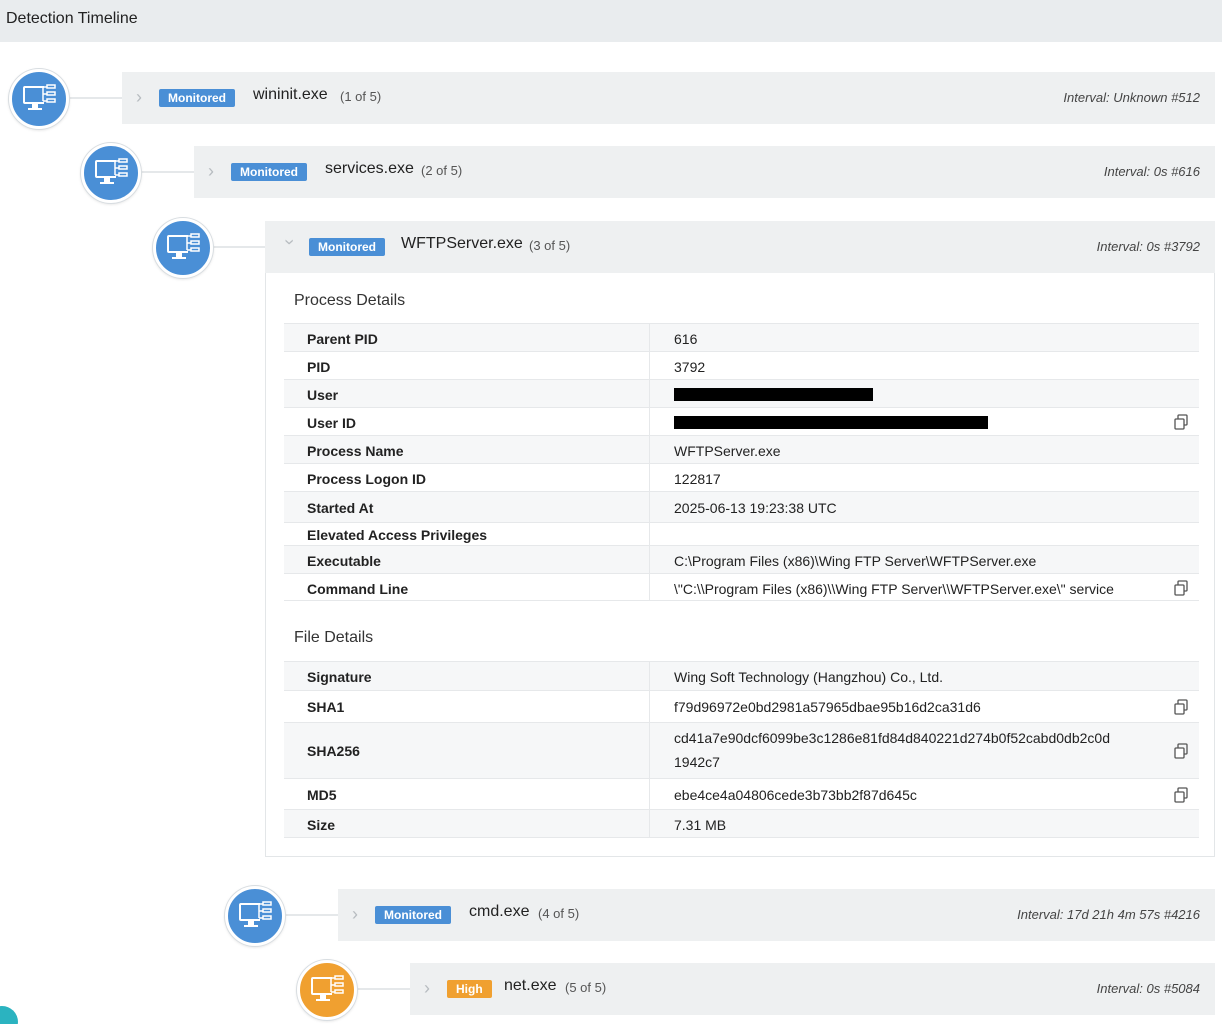 This screenshot has height=1024, width=1222. Describe the element at coordinates (344, 561) in the screenshot. I see `detail-key: Executable` at that location.